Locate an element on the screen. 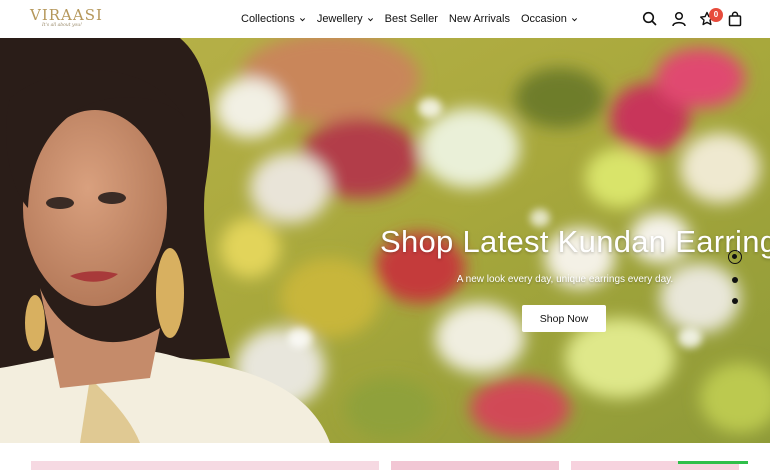  wishlist-count-badge: 0 is located at coordinates (716, 15).